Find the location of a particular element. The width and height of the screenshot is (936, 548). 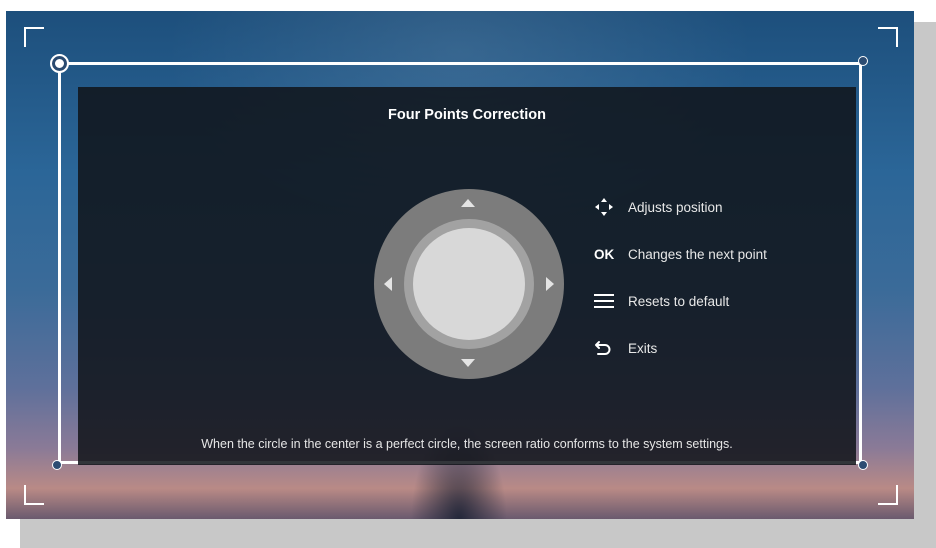

ok-key-text: OK is located at coordinates (604, 254).